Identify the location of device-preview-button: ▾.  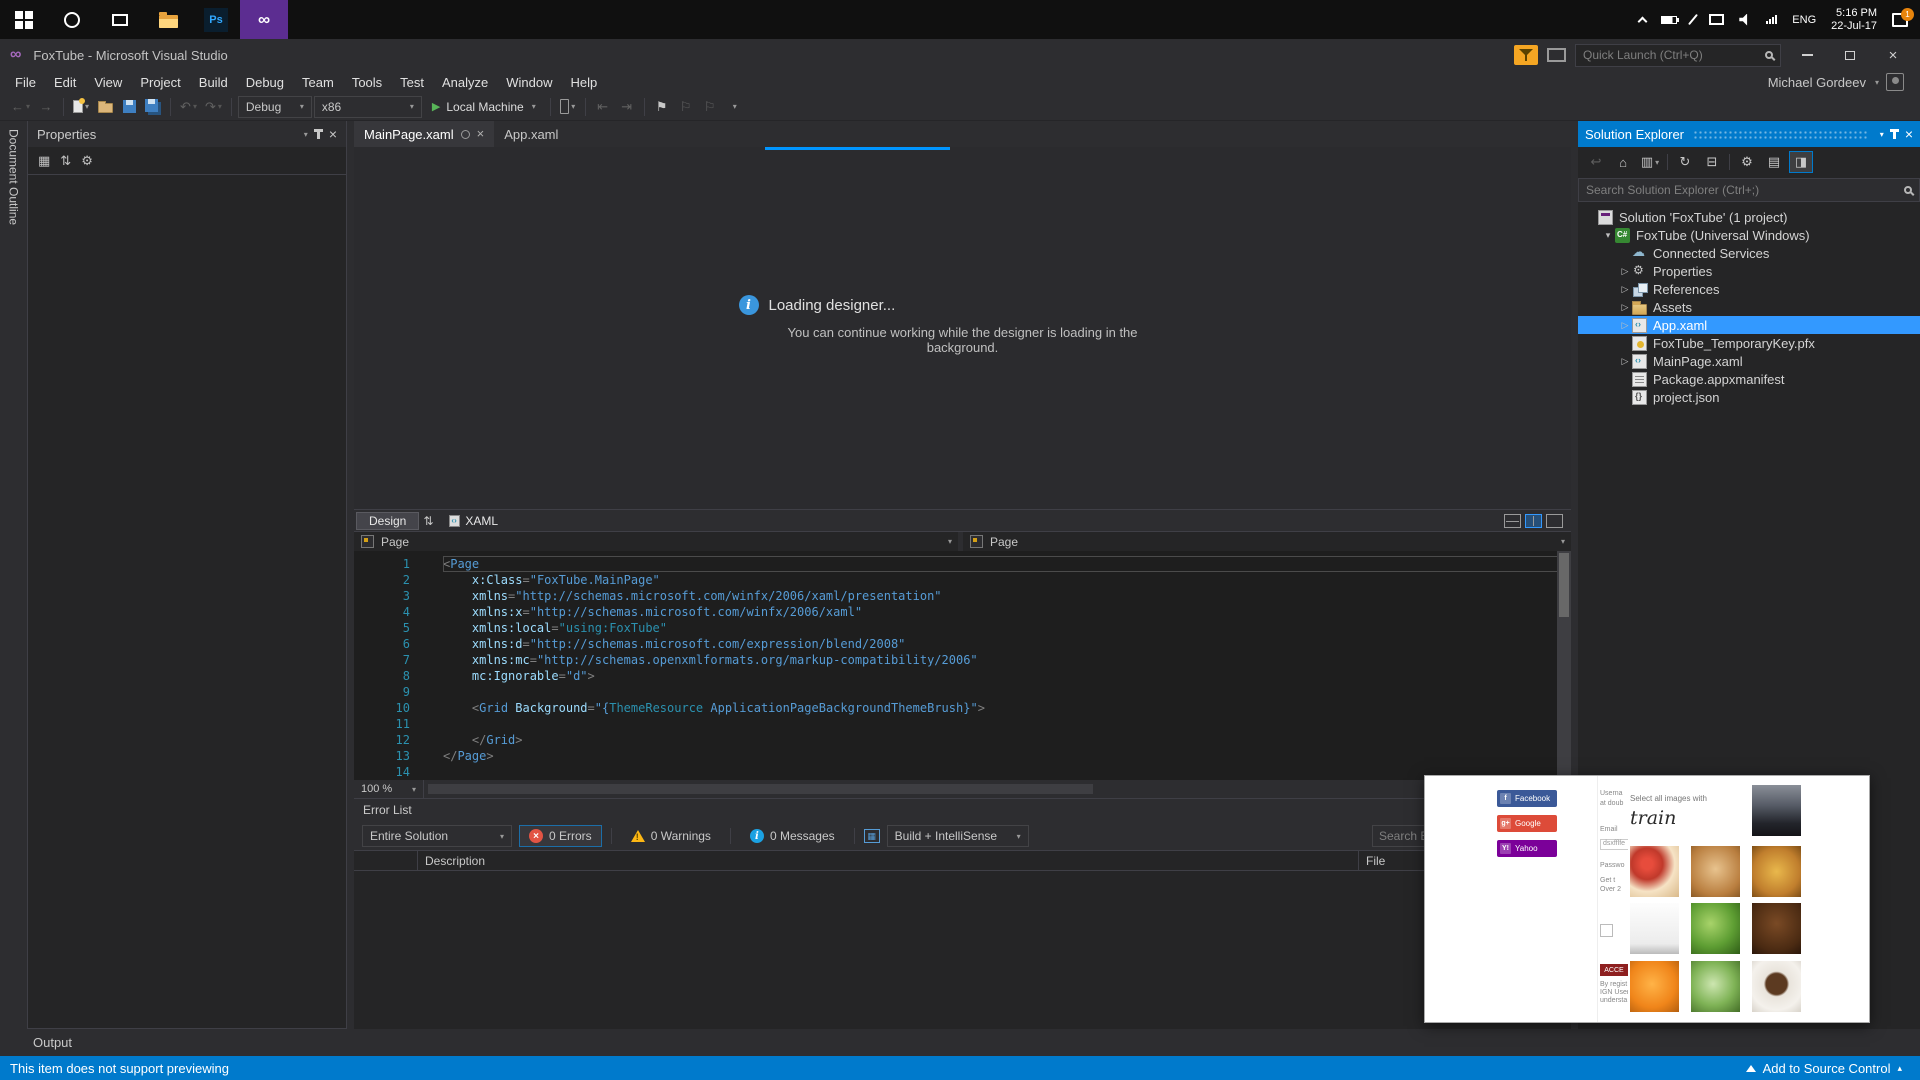
(568, 107).